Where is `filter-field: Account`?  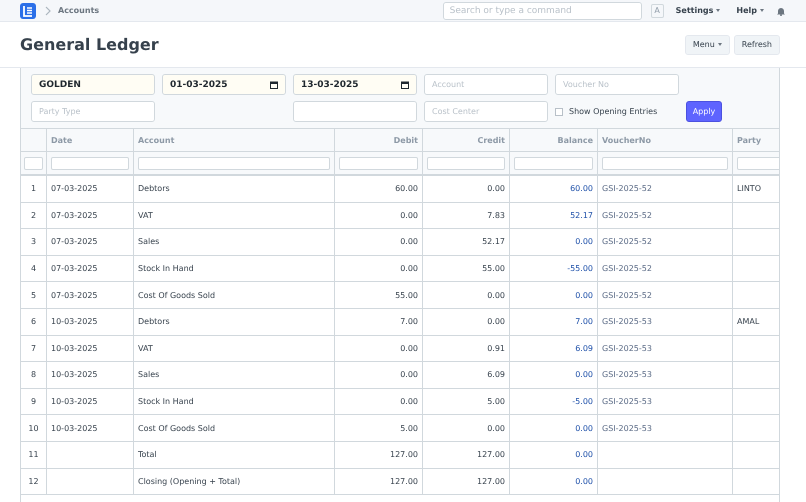 filter-field: Account is located at coordinates (486, 84).